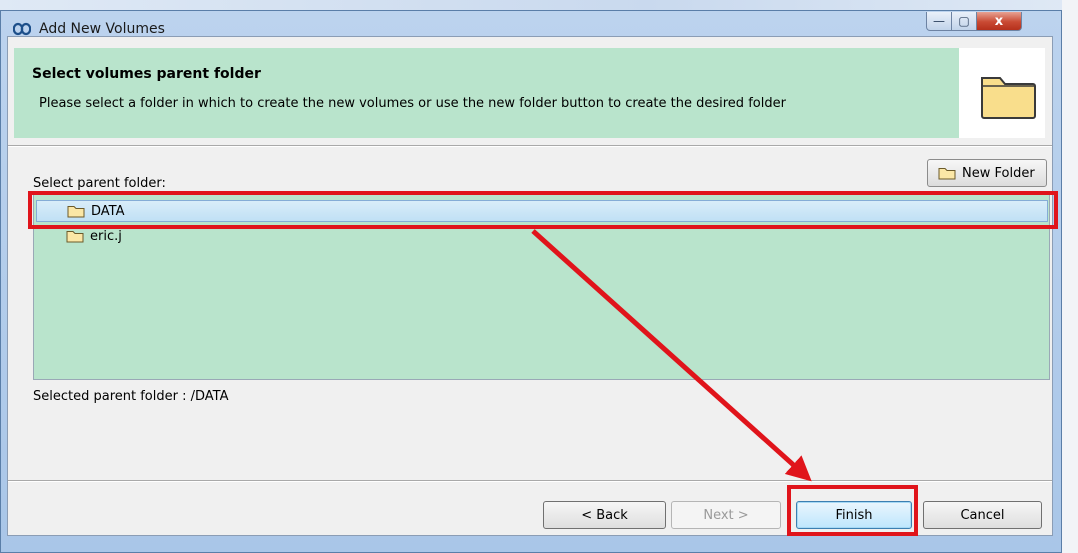 The width and height of the screenshot is (1078, 553). What do you see at coordinates (852, 510) in the screenshot?
I see `highlight-box-finish` at bounding box center [852, 510].